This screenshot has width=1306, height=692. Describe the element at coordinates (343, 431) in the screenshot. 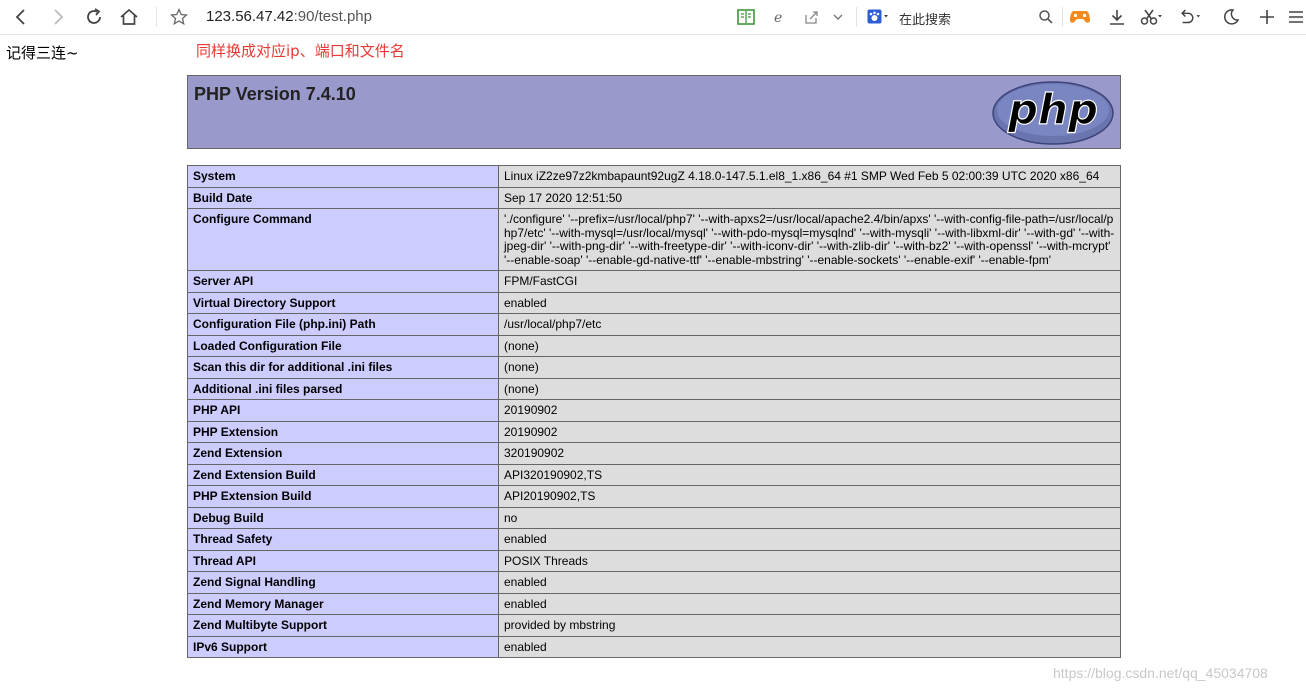

I see `row-key: PHP Extension` at that location.